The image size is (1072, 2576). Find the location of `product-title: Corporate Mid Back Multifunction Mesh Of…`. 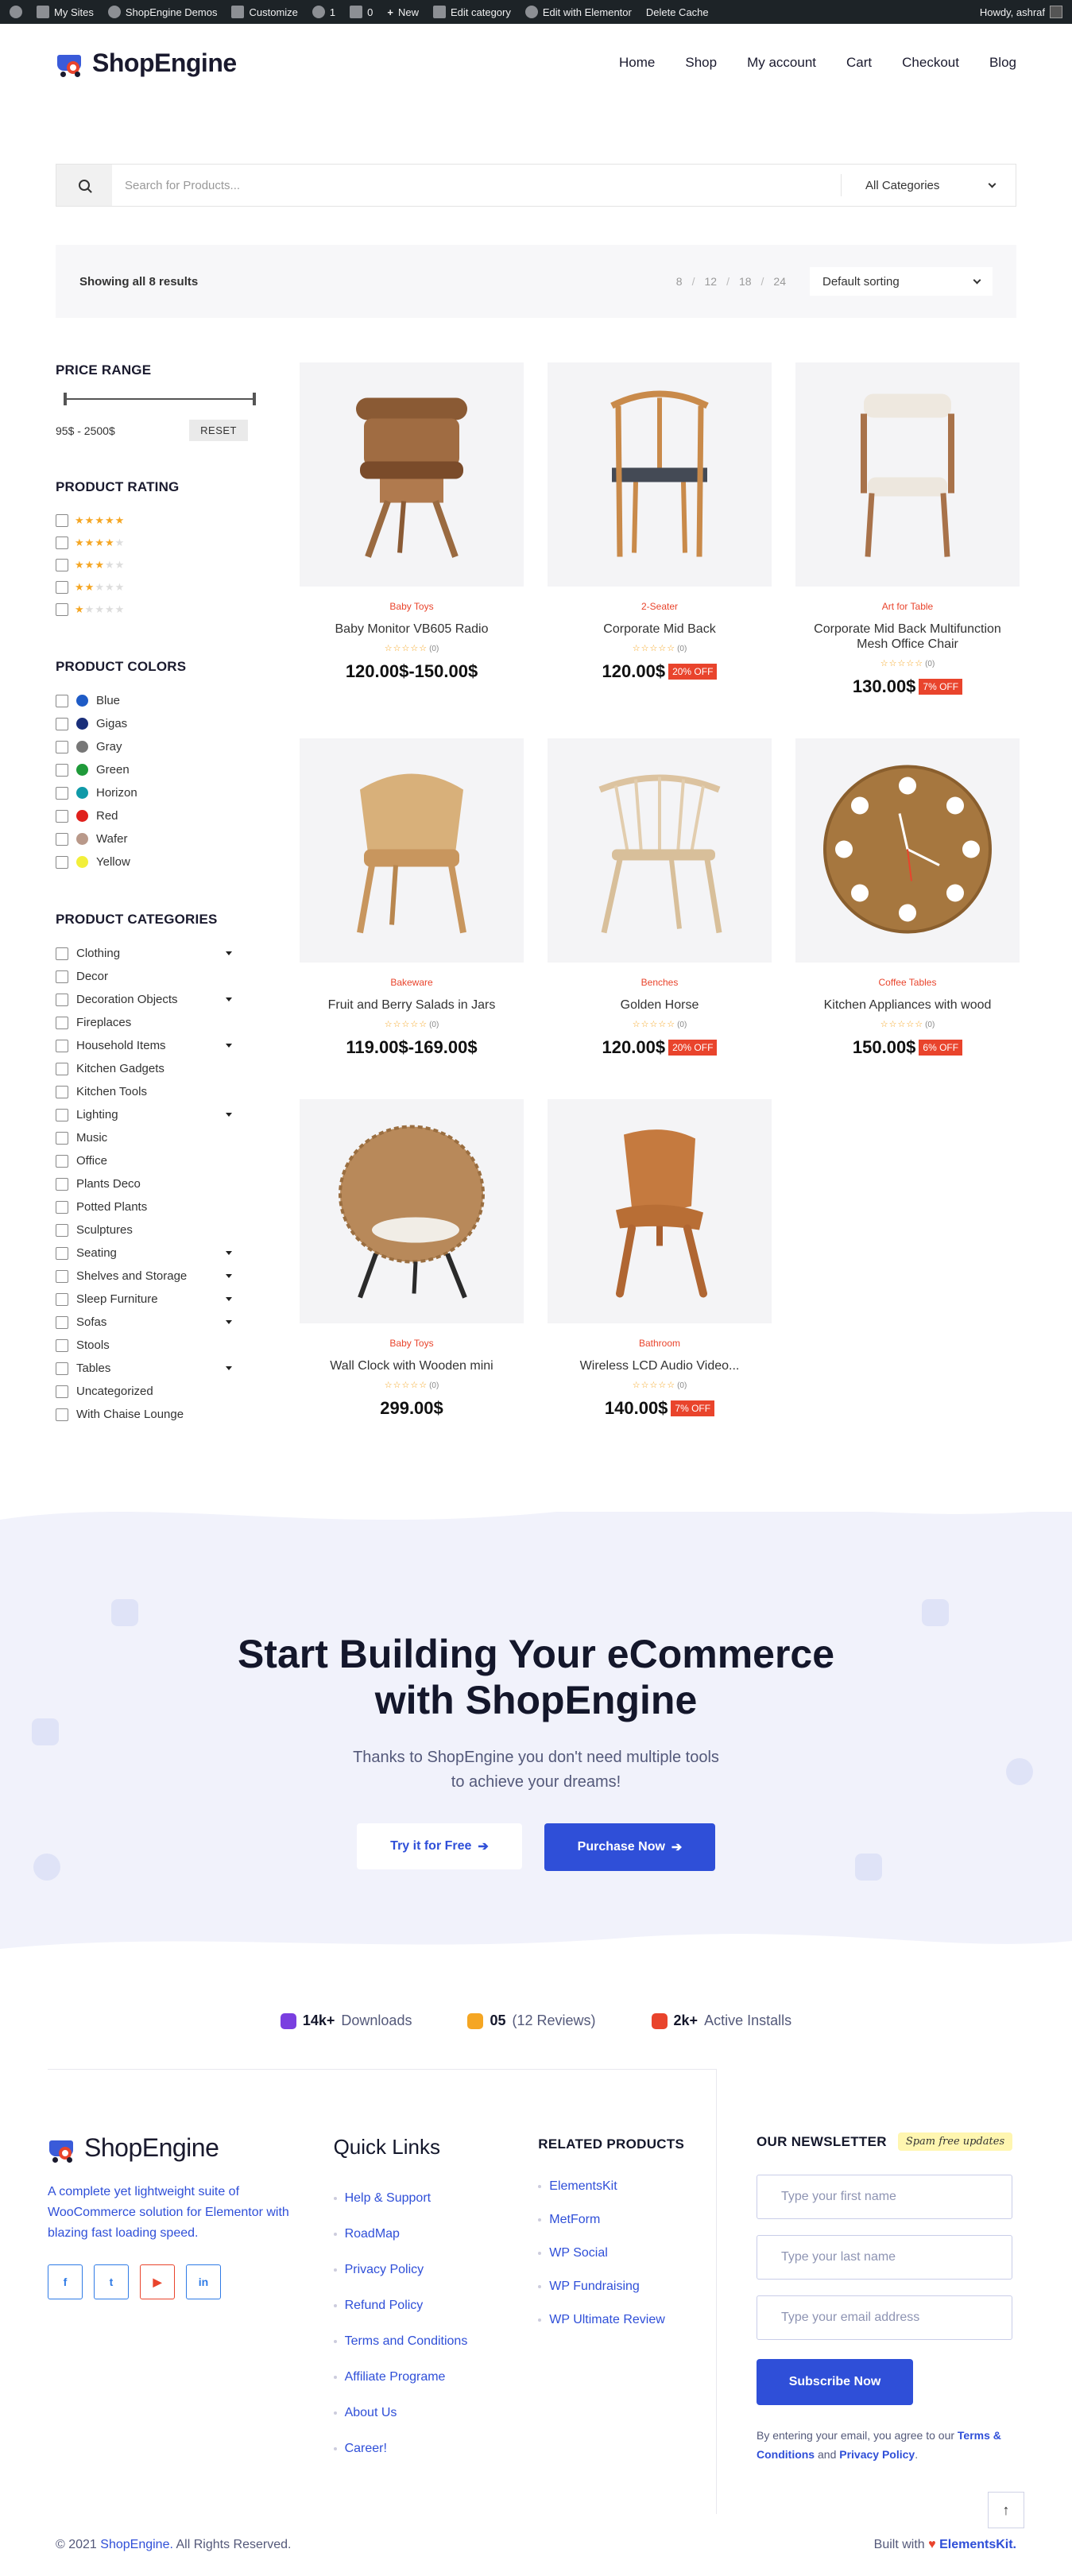

product-title: Corporate Mid Back Multifunction Mesh Of… is located at coordinates (907, 637).